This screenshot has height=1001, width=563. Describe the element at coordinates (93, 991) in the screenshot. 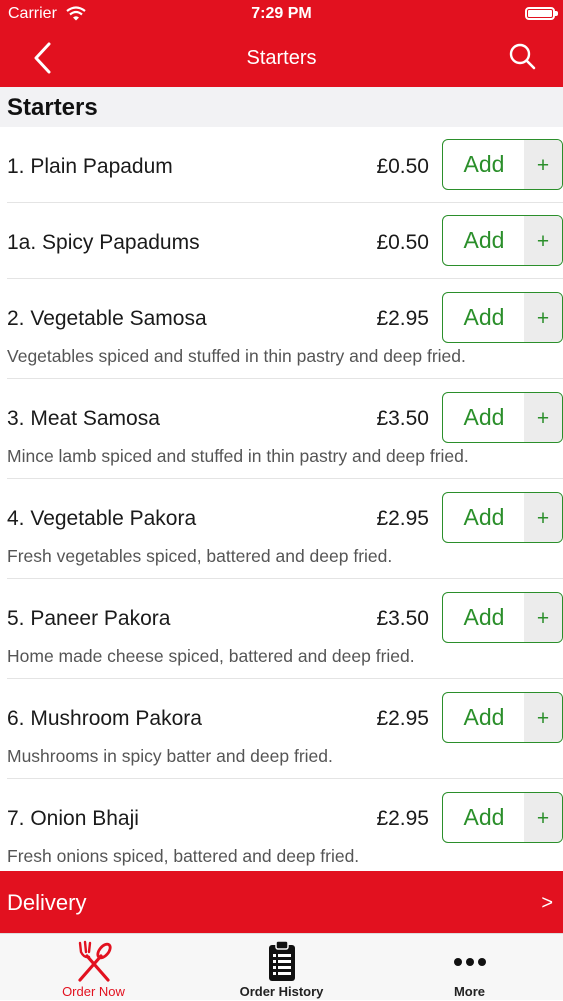

I see `tab-label: Order Now` at that location.